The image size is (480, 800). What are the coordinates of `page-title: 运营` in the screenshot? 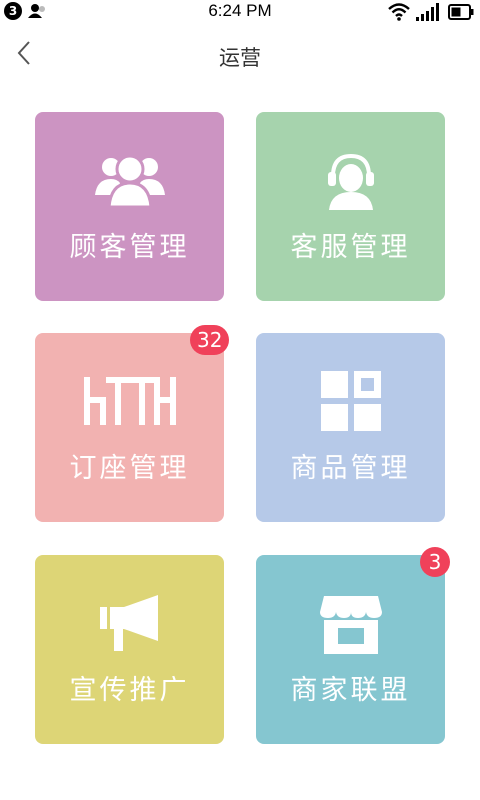 It's located at (240, 58).